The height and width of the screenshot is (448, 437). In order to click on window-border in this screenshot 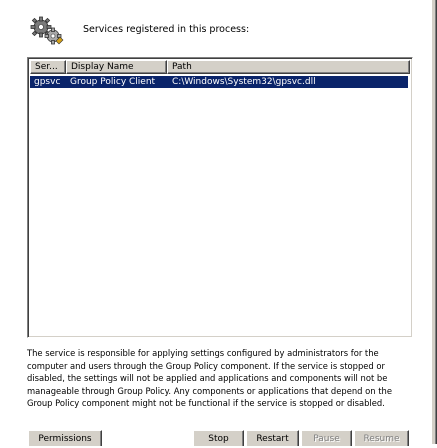, I will do `click(434, 222)`.